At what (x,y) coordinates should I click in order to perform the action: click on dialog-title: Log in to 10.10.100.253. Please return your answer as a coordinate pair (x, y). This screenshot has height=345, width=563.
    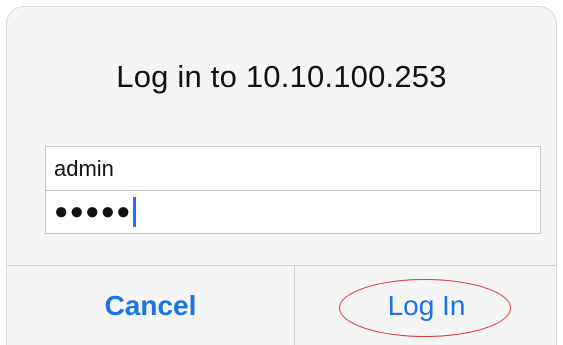
    Looking at the image, I should click on (281, 76).